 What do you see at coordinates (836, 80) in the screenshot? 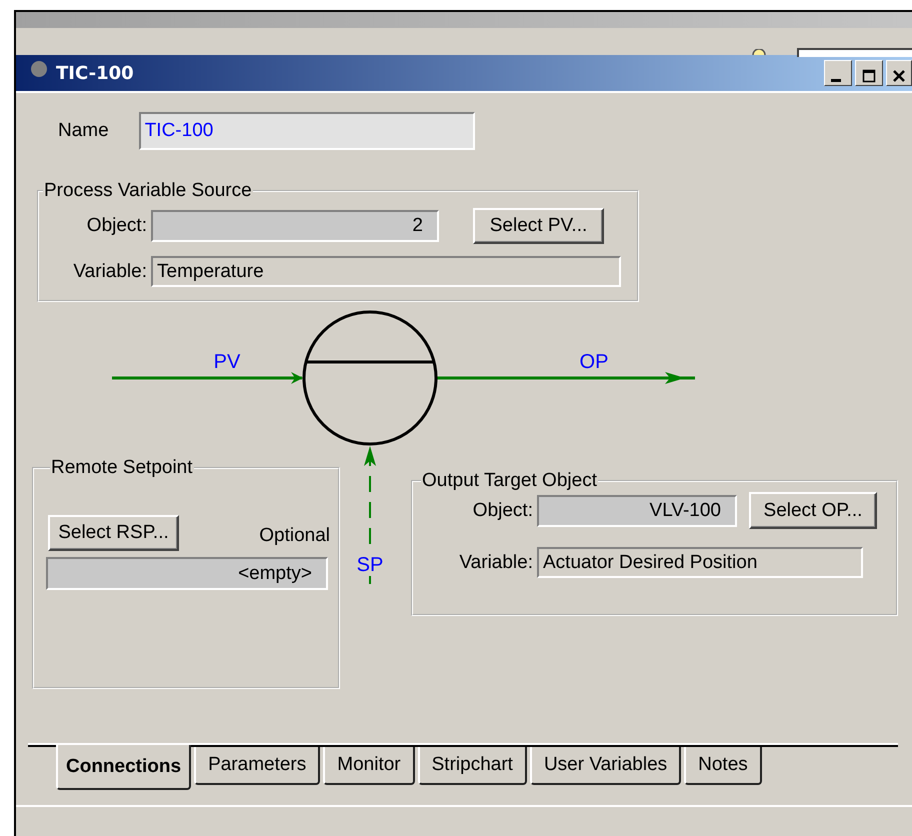
I see `minimize-icon` at bounding box center [836, 80].